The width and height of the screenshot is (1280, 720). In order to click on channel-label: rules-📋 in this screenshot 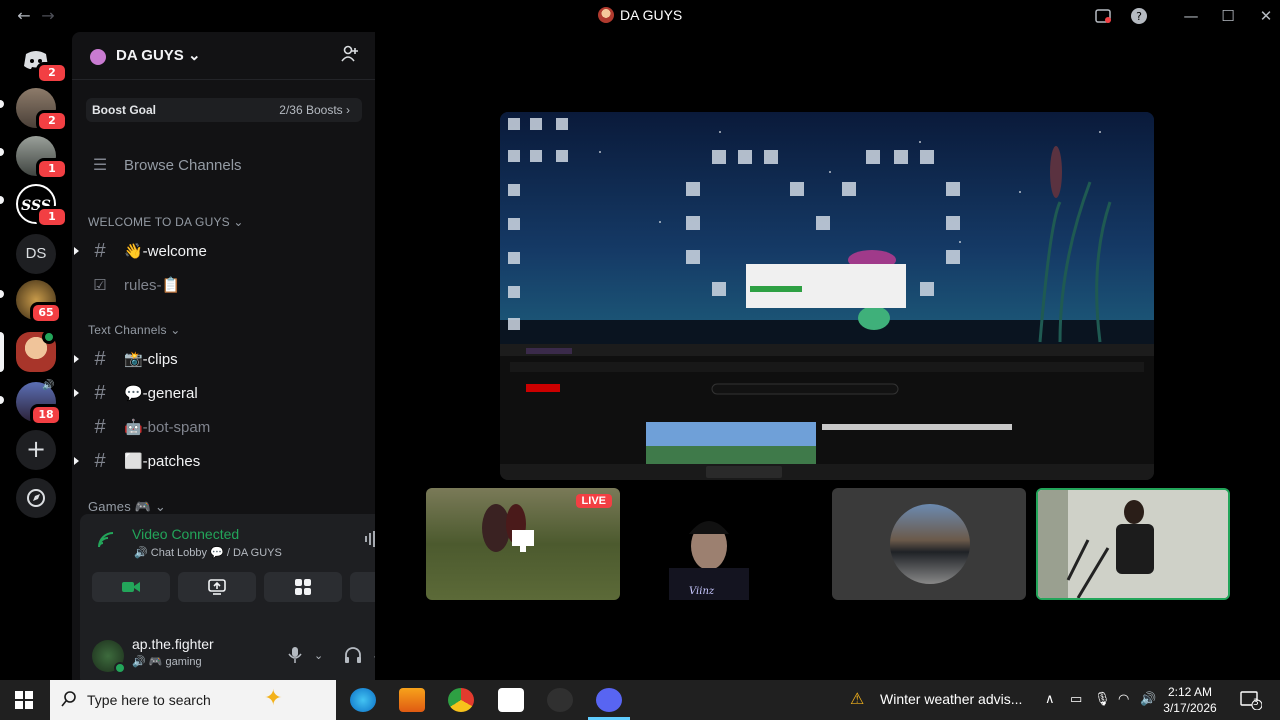, I will do `click(152, 285)`.